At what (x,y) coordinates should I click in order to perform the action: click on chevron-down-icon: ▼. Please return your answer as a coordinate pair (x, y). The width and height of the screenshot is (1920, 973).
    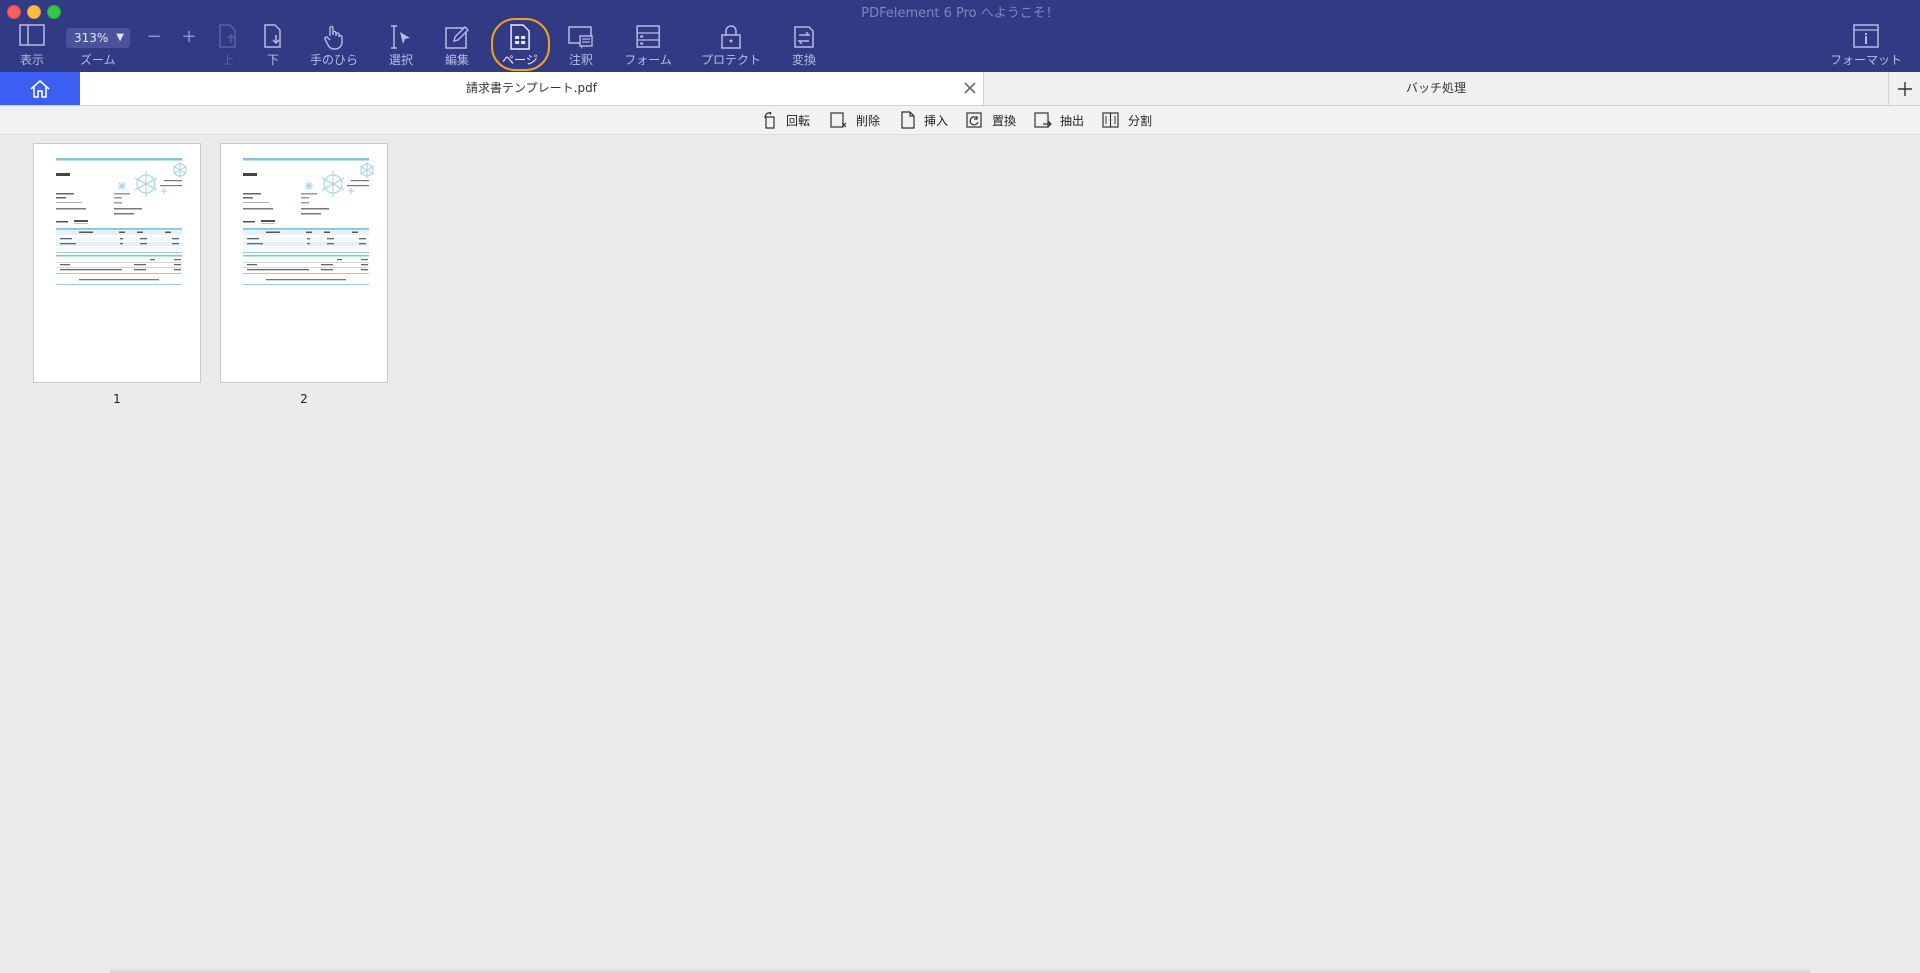
    Looking at the image, I should click on (120, 37).